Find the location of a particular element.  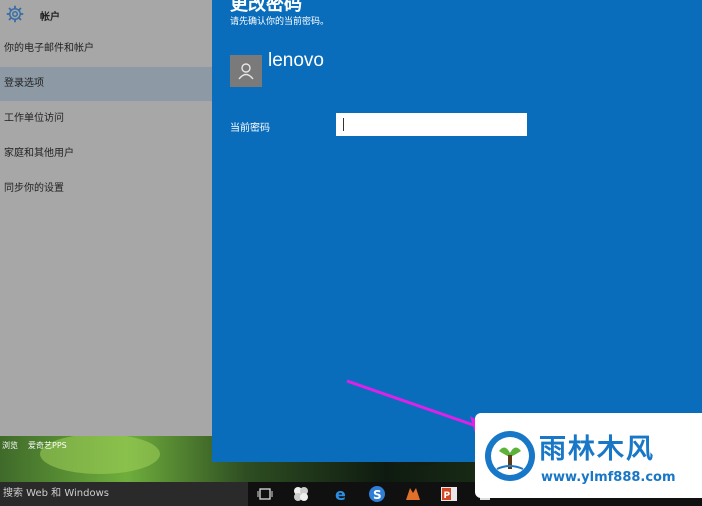

nav-item-sync-settings: 同步你的设置 is located at coordinates (106, 189).